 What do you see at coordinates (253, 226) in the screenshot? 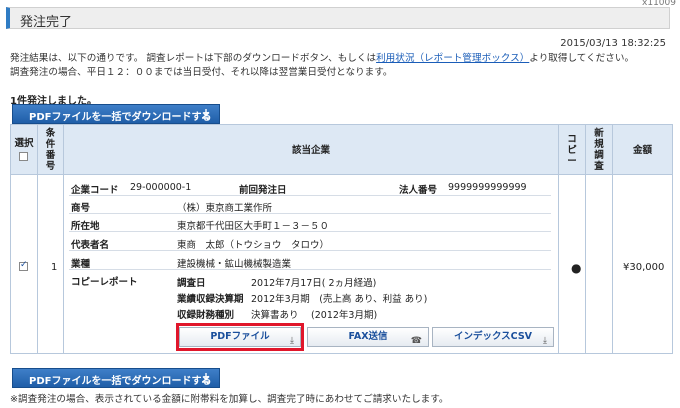
I see `address: 東京都千代田区大手町１－３－５０` at bounding box center [253, 226].